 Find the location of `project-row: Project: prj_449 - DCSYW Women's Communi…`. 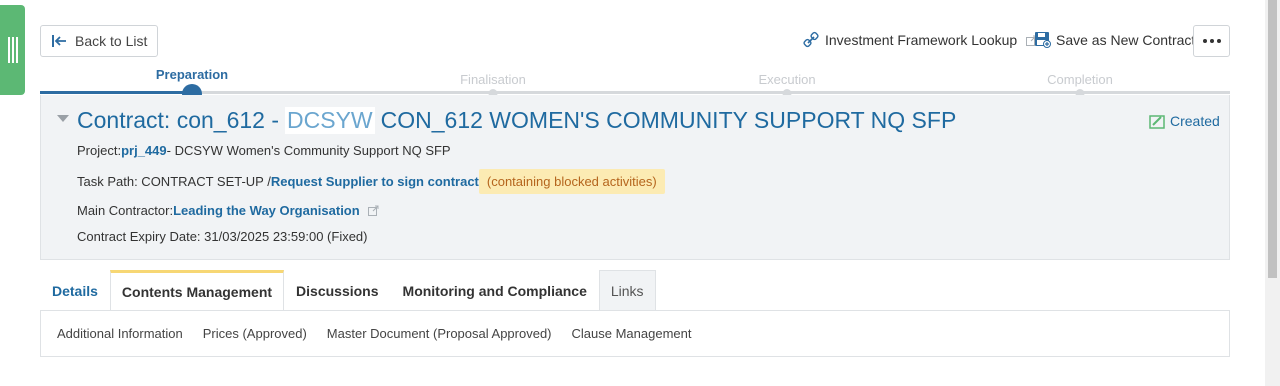

project-row: Project: prj_449 - DCSYW Women's Communi… is located at coordinates (264, 150).